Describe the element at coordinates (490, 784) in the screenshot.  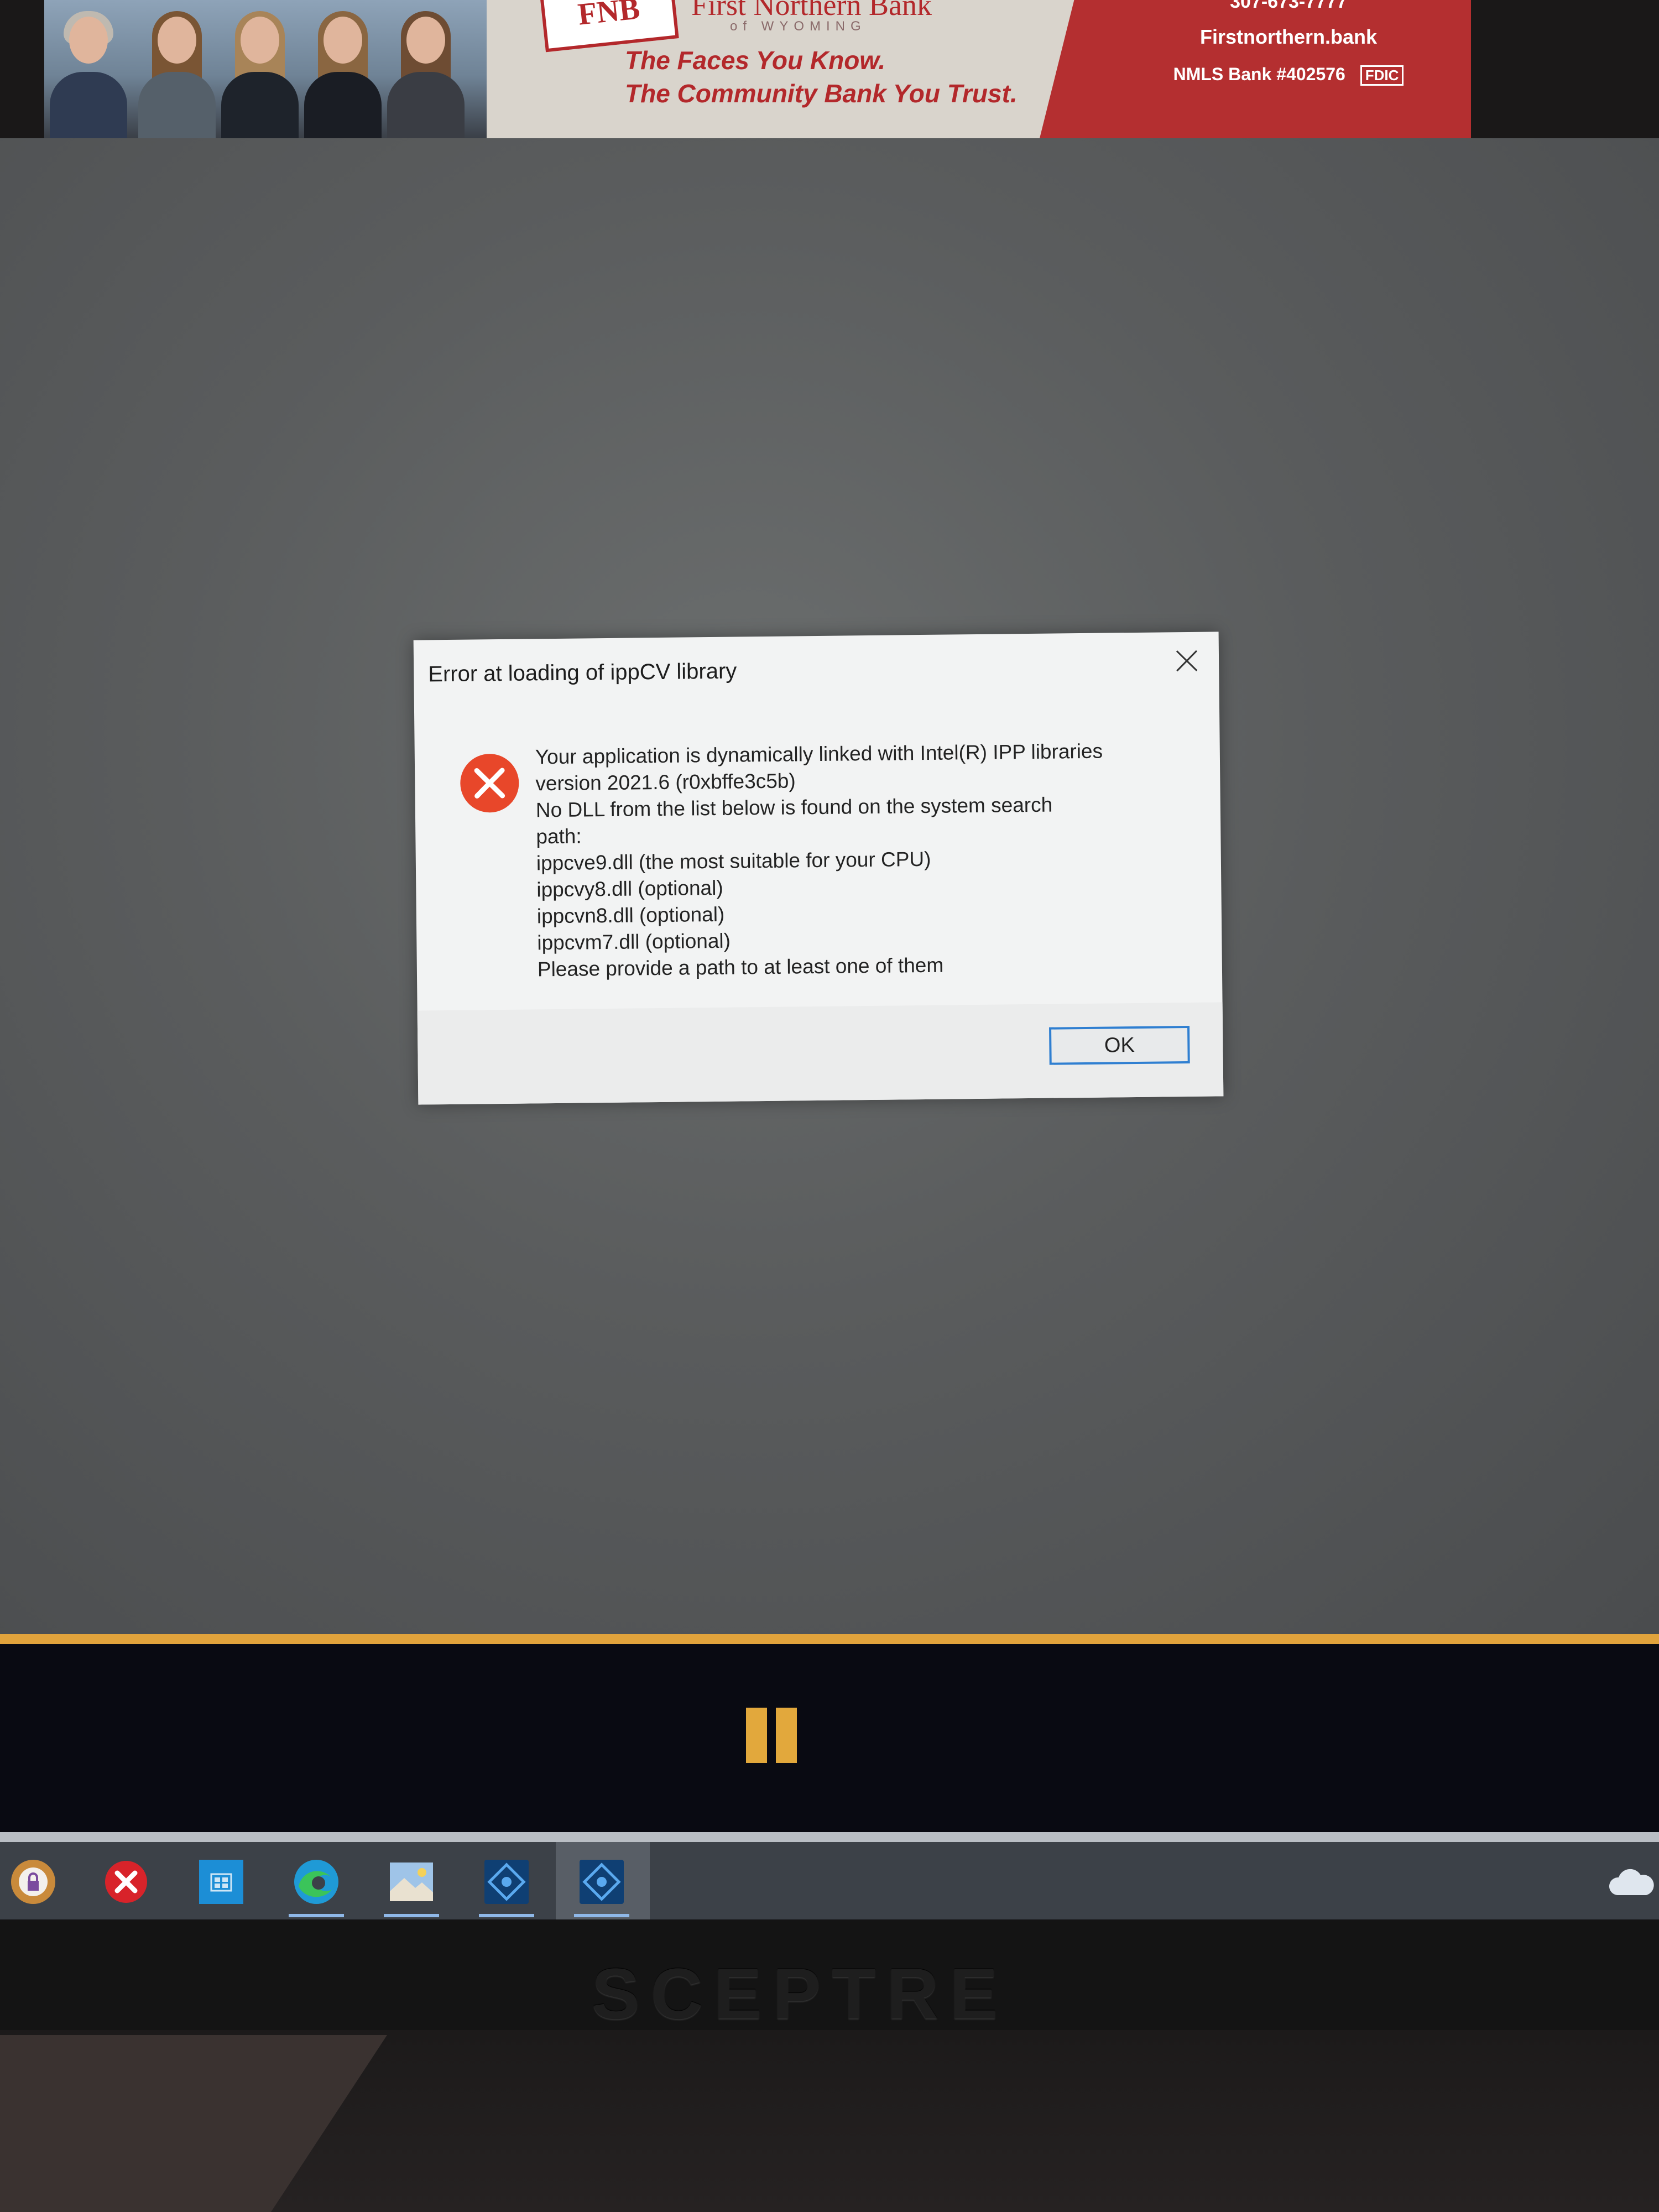
I see `error-icon` at that location.